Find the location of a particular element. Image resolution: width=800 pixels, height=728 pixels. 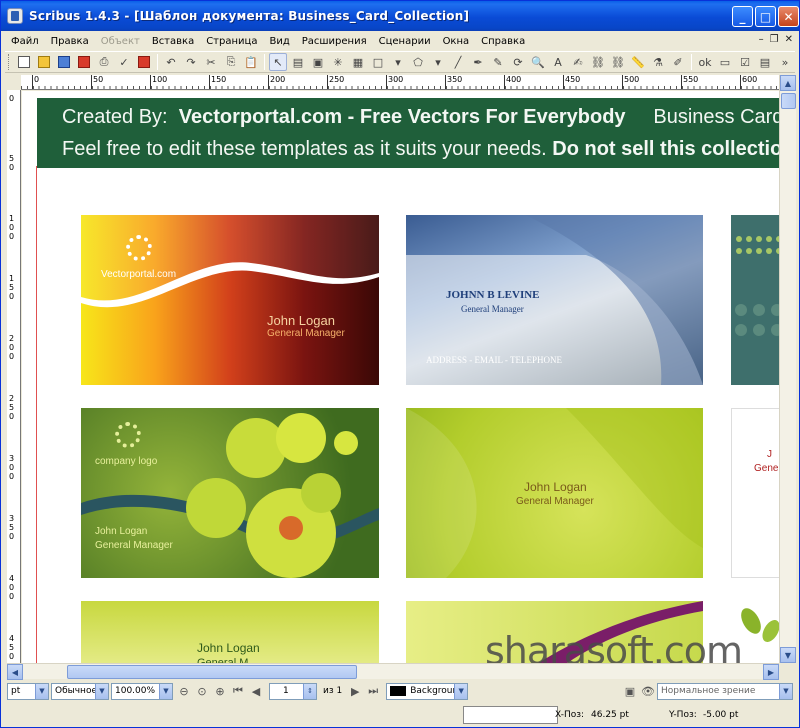

toolbar-overflow-icon: » is located at coordinates (785, 62).